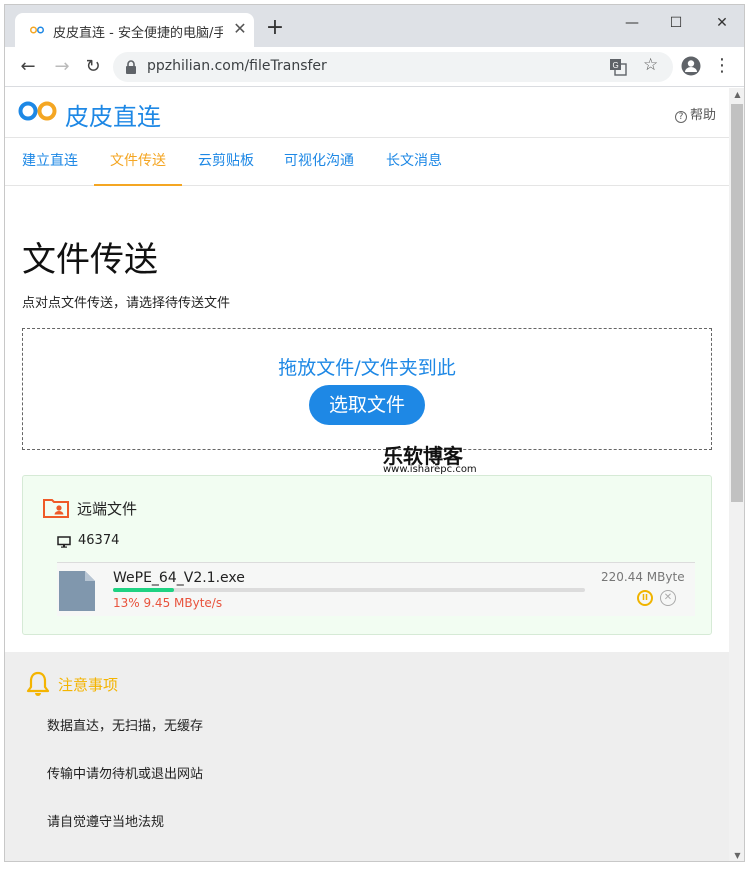 This screenshot has height=869, width=756. Describe the element at coordinates (37, 30) in the screenshot. I see `infinity-icon` at that location.